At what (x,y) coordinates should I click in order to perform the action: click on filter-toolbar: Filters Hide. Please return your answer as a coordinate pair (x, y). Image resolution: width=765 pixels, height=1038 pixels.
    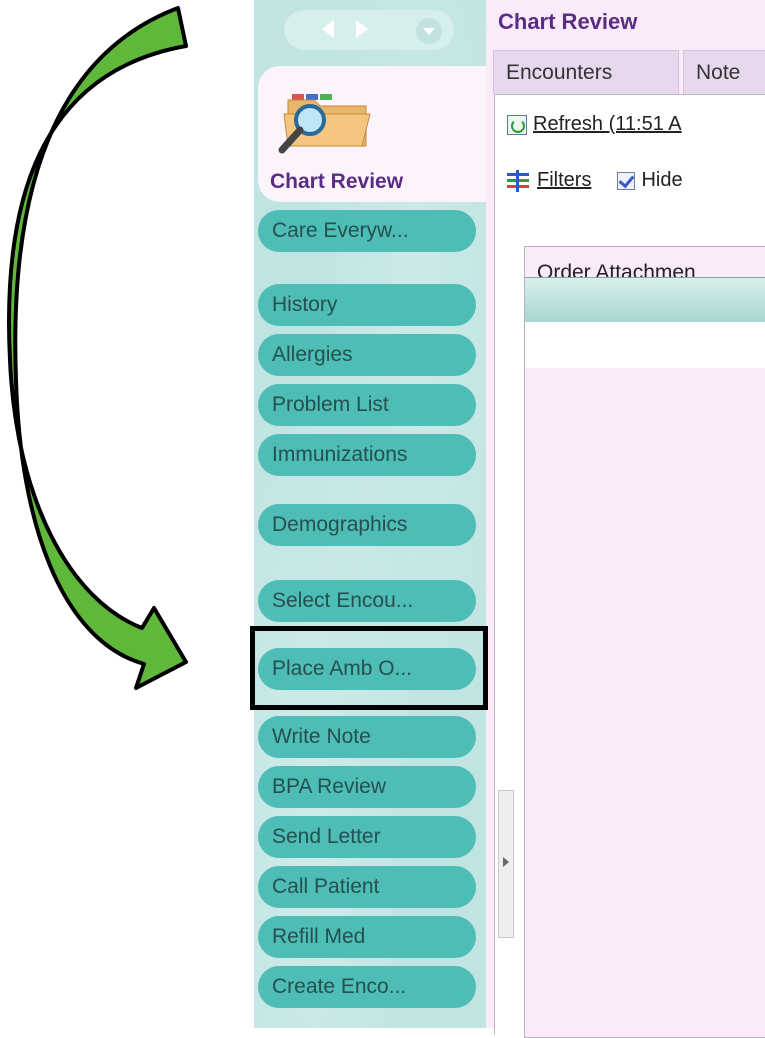
    Looking at the image, I should click on (595, 180).